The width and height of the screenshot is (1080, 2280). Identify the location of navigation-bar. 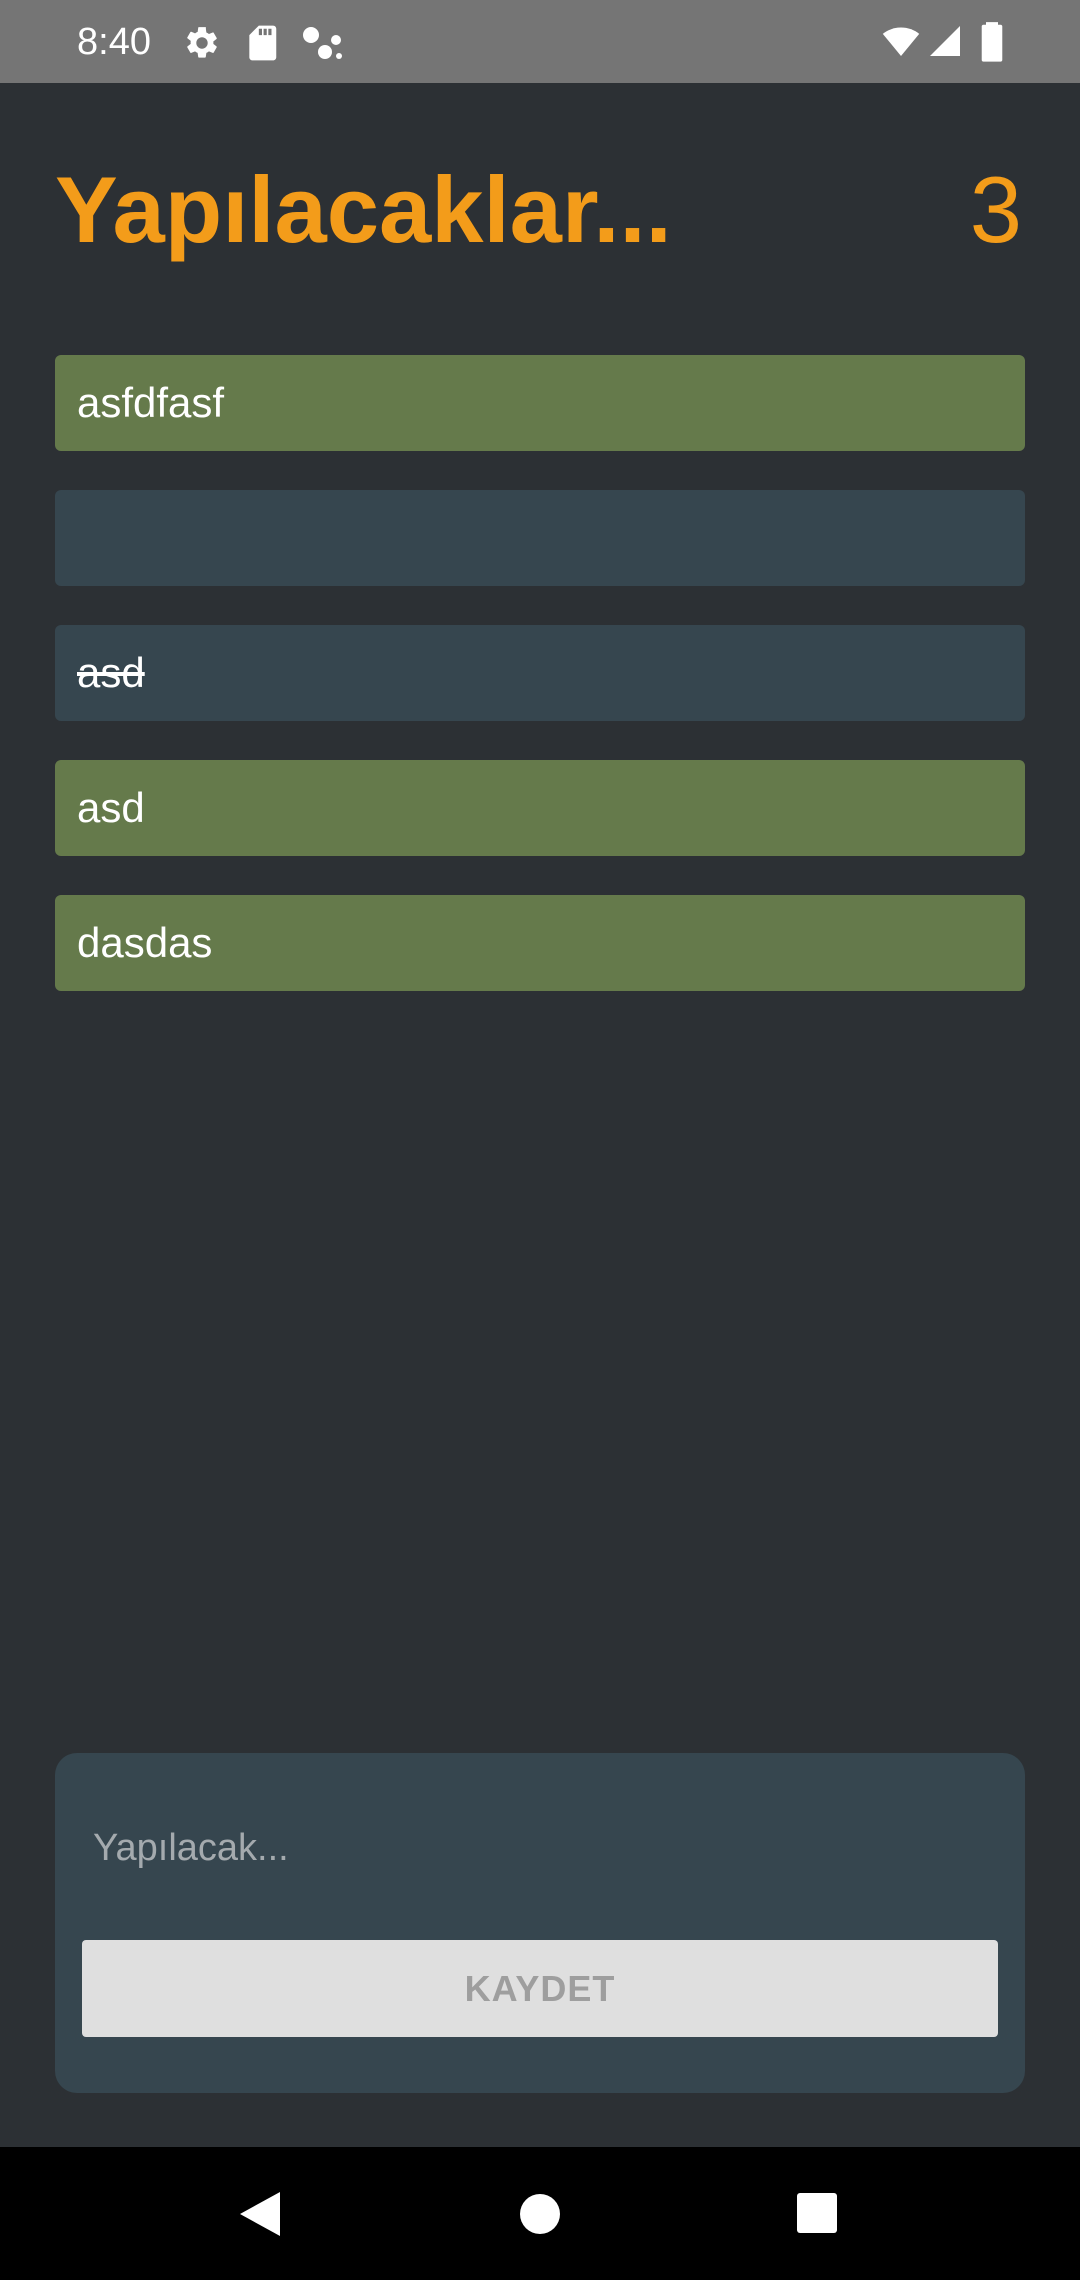
(540, 2213).